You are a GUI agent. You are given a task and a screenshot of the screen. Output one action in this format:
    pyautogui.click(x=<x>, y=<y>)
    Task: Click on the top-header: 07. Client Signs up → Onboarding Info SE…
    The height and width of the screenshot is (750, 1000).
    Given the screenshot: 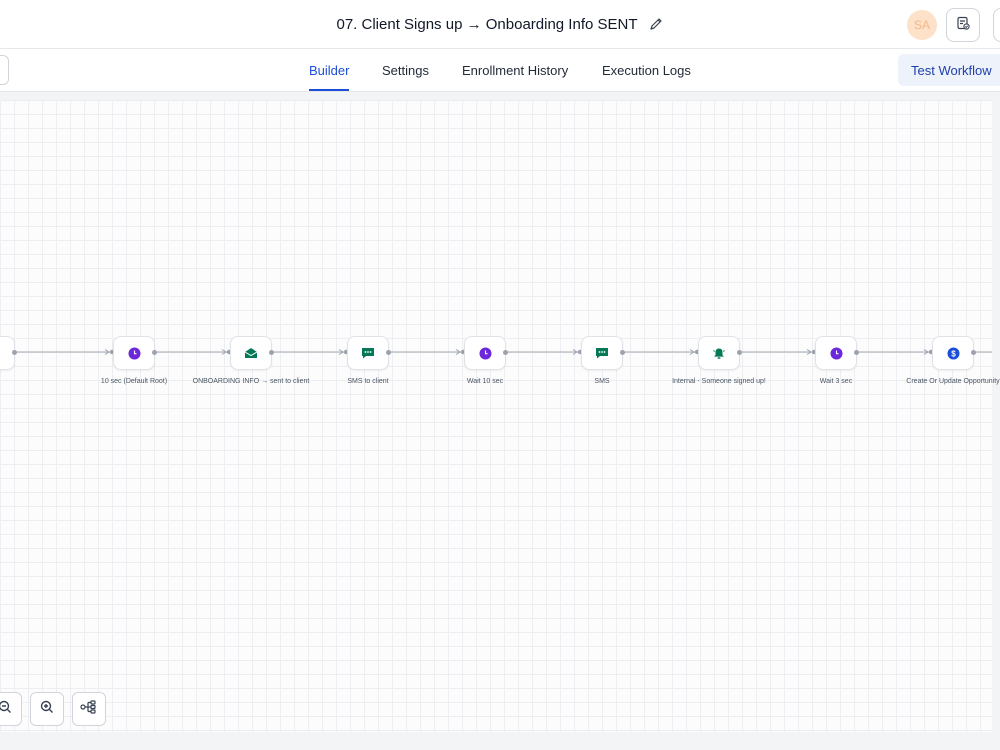 What is the action you would take?
    pyautogui.click(x=500, y=24)
    